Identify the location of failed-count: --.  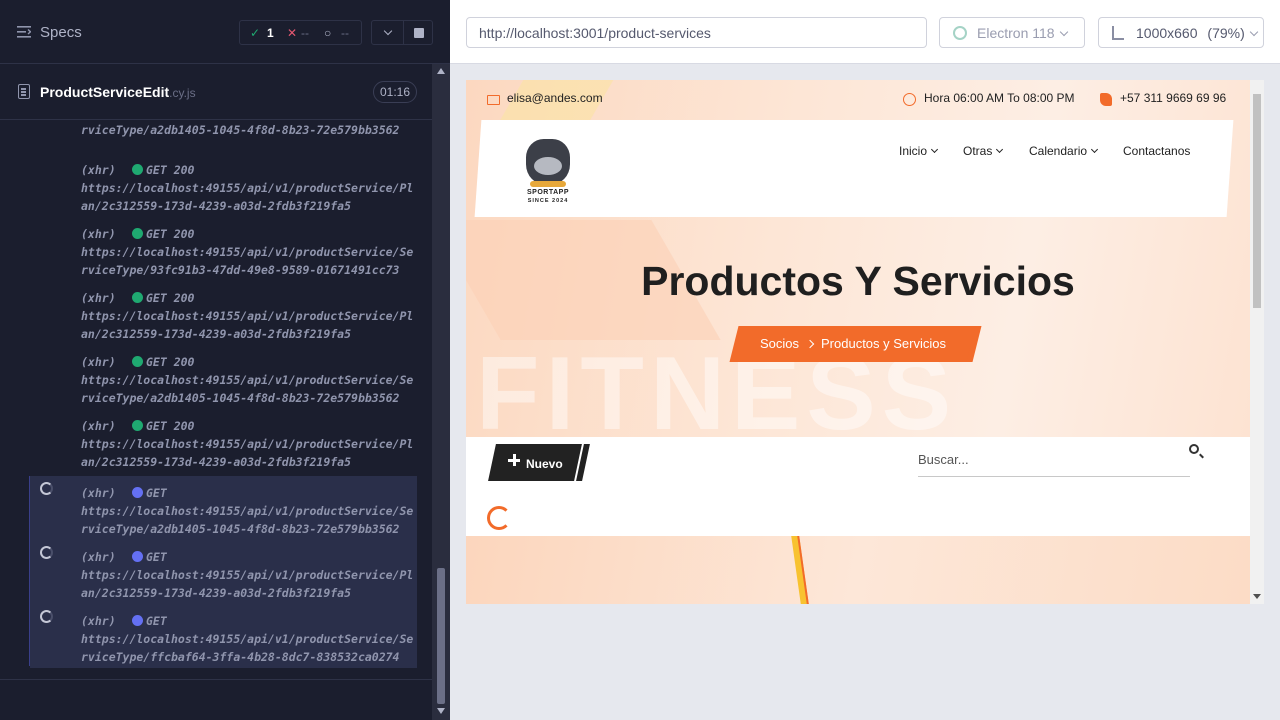
(305, 33).